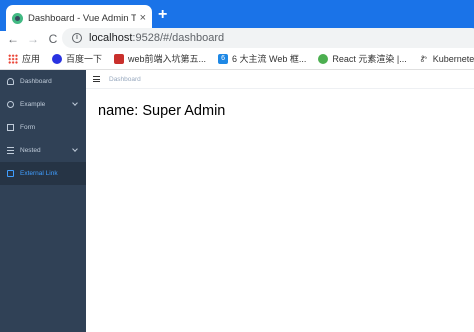 The width and height of the screenshot is (474, 332). Describe the element at coordinates (143, 18) in the screenshot. I see `tab-close-icon: ×` at that location.